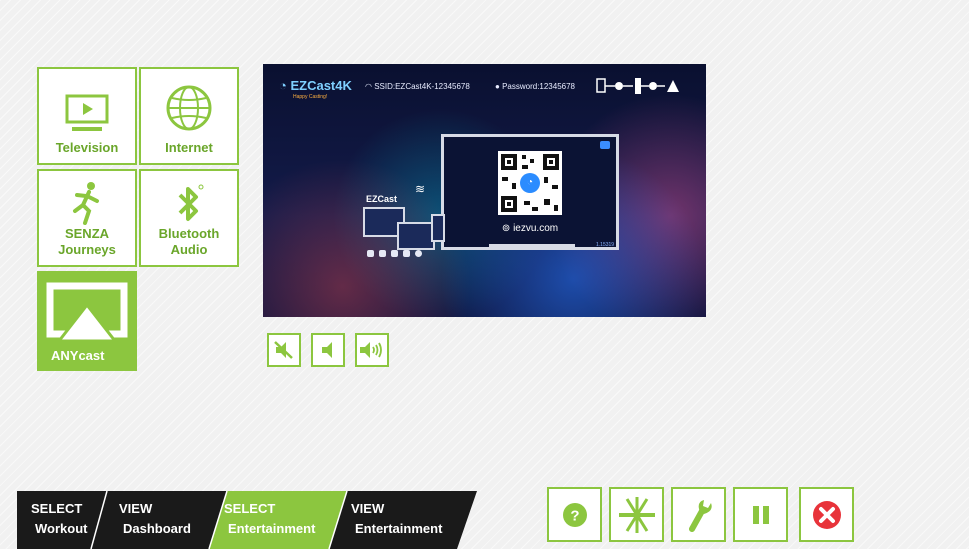  Describe the element at coordinates (321, 85) in the screenshot. I see `ezcast-brand: EZCast4K` at that location.